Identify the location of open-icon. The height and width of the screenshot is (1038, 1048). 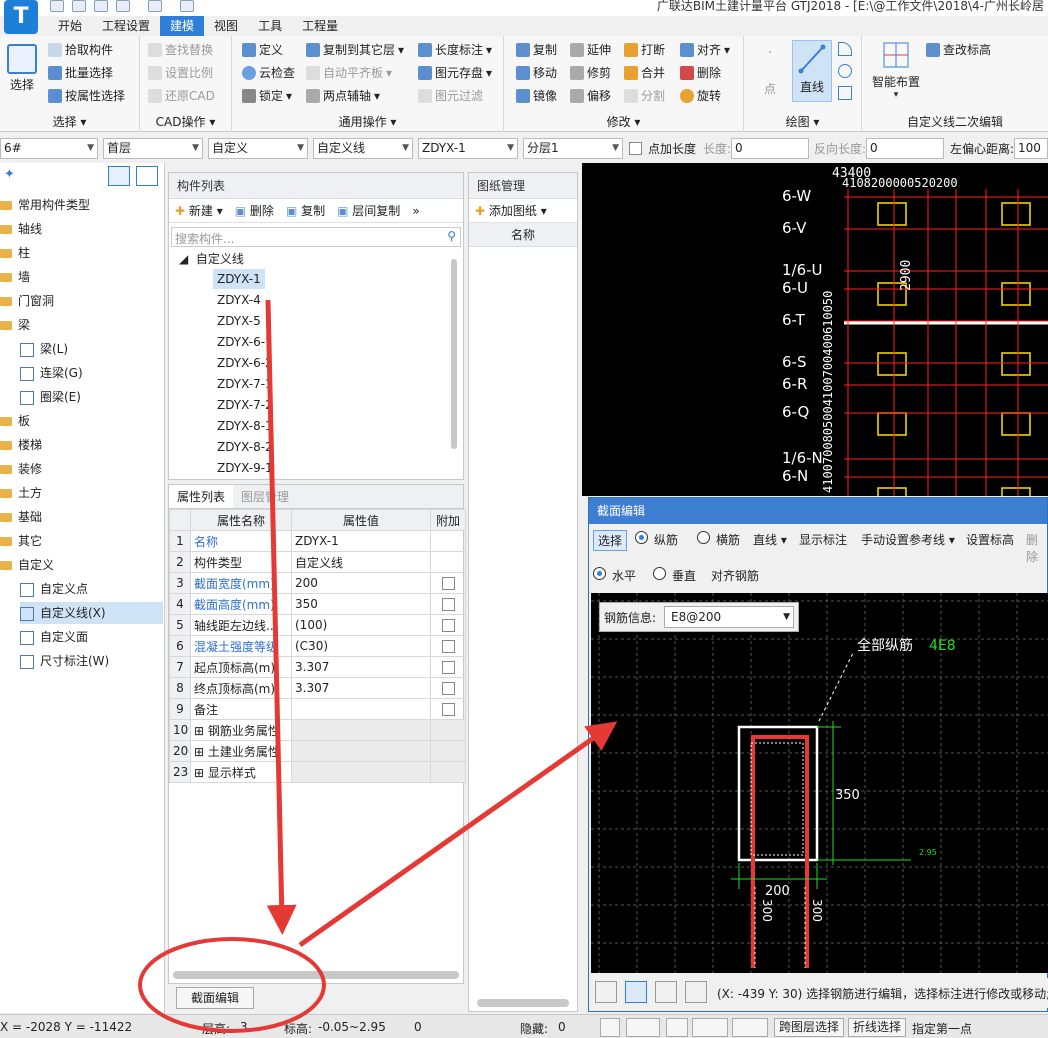
(101, 6).